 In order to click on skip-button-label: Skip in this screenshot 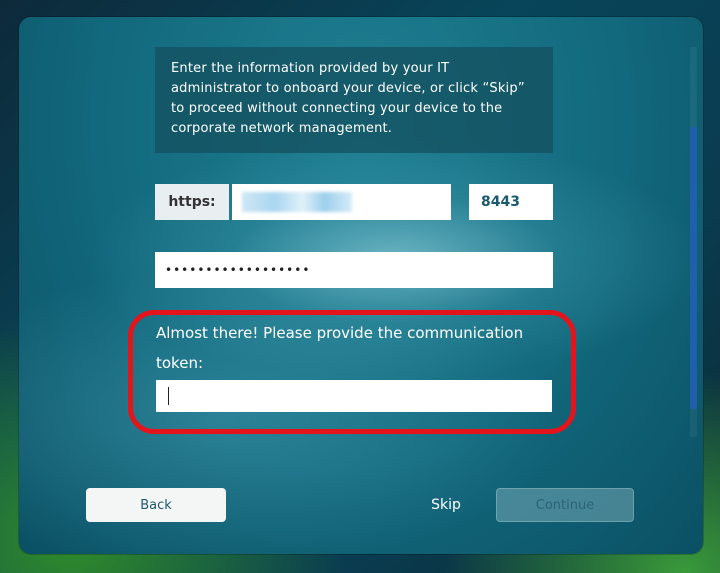, I will do `click(446, 505)`.